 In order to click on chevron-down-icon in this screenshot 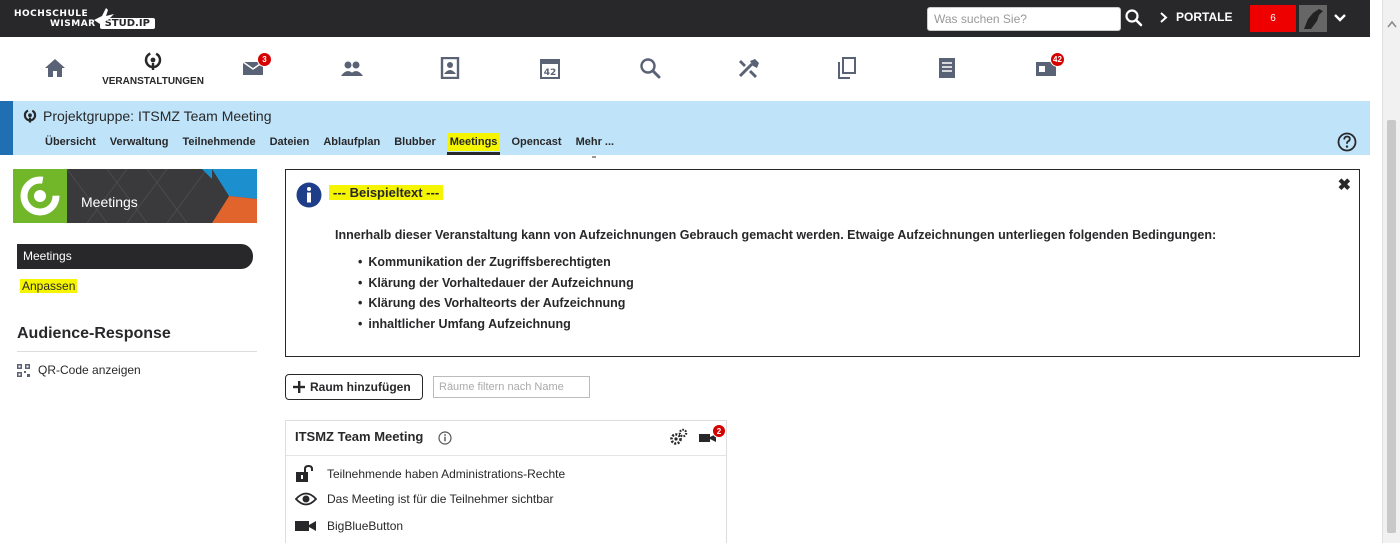, I will do `click(1340, 18)`.